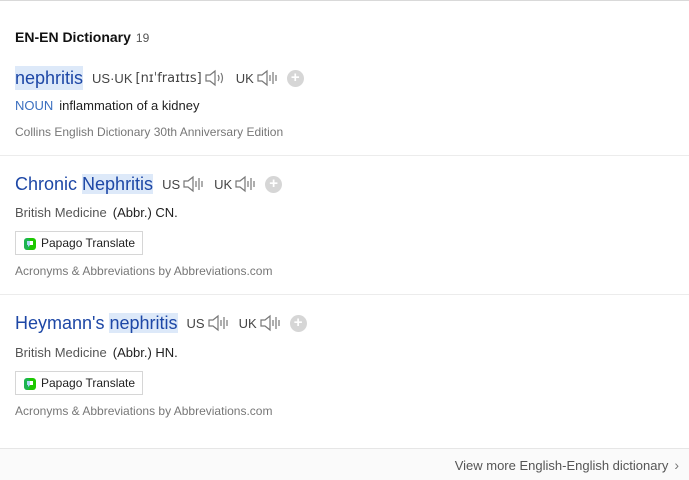  Describe the element at coordinates (49, 184) in the screenshot. I see `headword-prefix: Chronic` at that location.